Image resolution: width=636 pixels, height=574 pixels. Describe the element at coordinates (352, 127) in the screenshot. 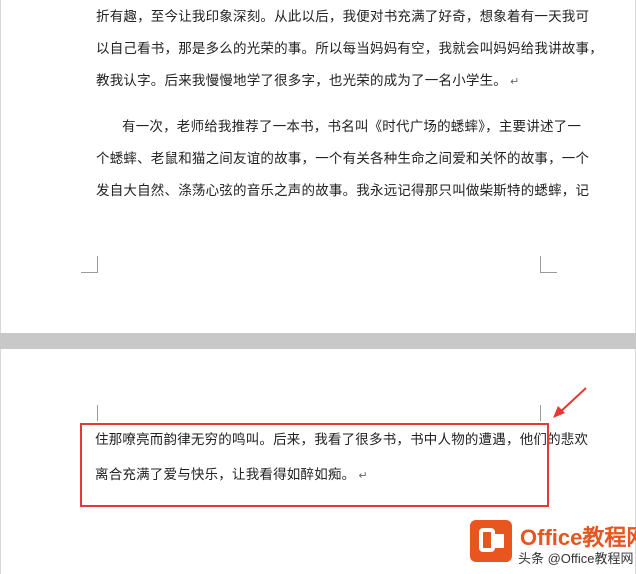

I see `text-line: 有一次，老师给我推荐了一本书，书名叫《时代广场的蟋蟀》，主要讲述了一` at that location.